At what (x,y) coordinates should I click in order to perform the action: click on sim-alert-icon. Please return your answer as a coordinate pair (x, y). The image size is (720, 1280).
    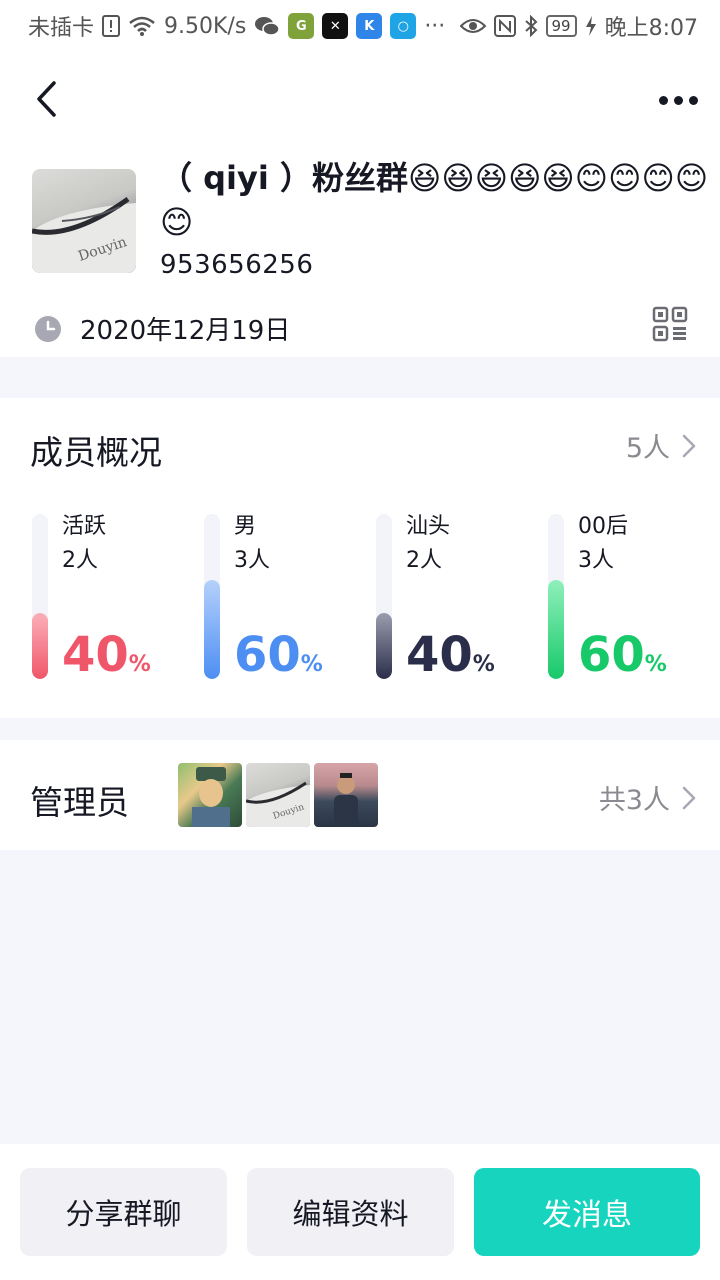
    Looking at the image, I should click on (111, 26).